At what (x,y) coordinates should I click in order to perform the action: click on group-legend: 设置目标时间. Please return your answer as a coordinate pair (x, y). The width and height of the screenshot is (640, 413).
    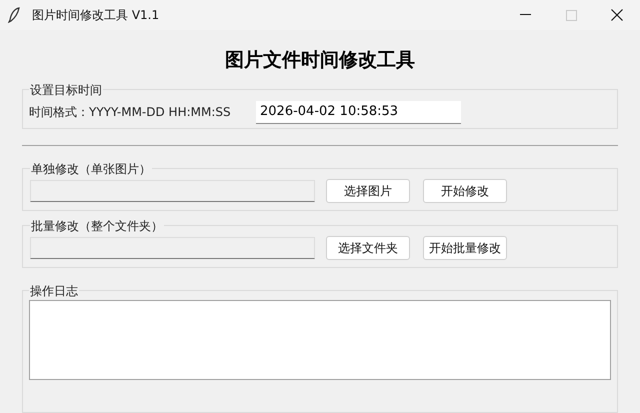
    Looking at the image, I should click on (66, 89).